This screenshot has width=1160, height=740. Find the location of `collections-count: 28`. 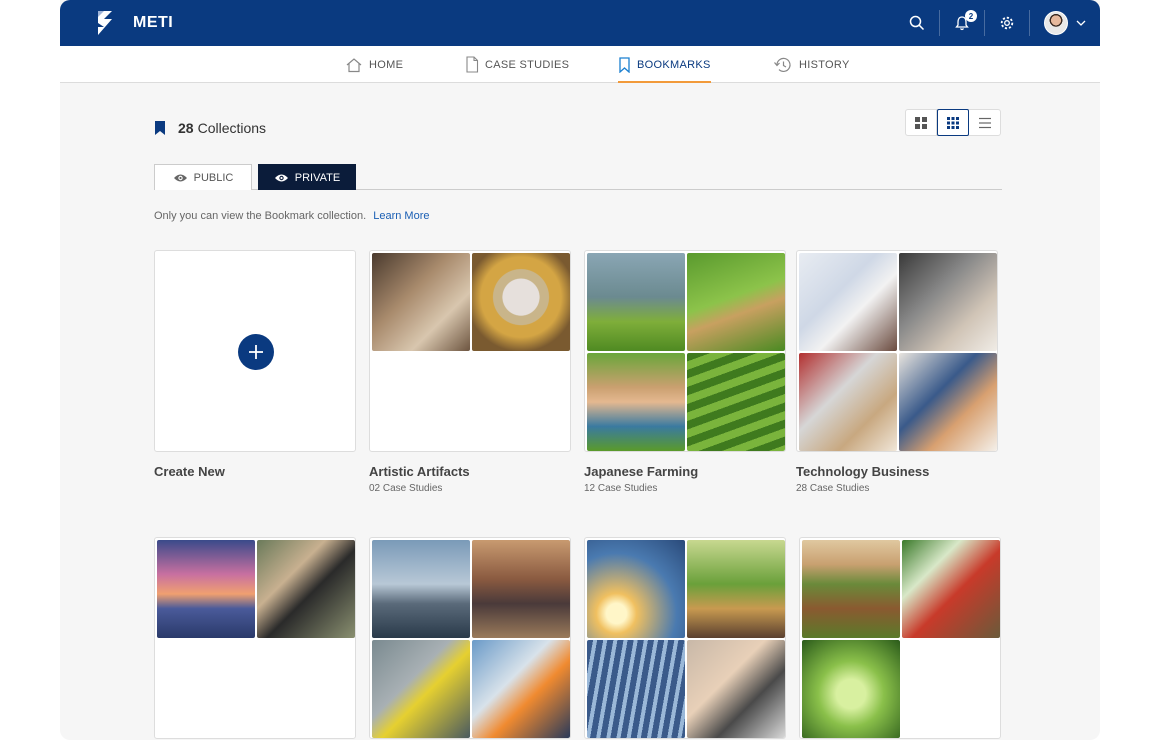

collections-count: 28 is located at coordinates (186, 128).